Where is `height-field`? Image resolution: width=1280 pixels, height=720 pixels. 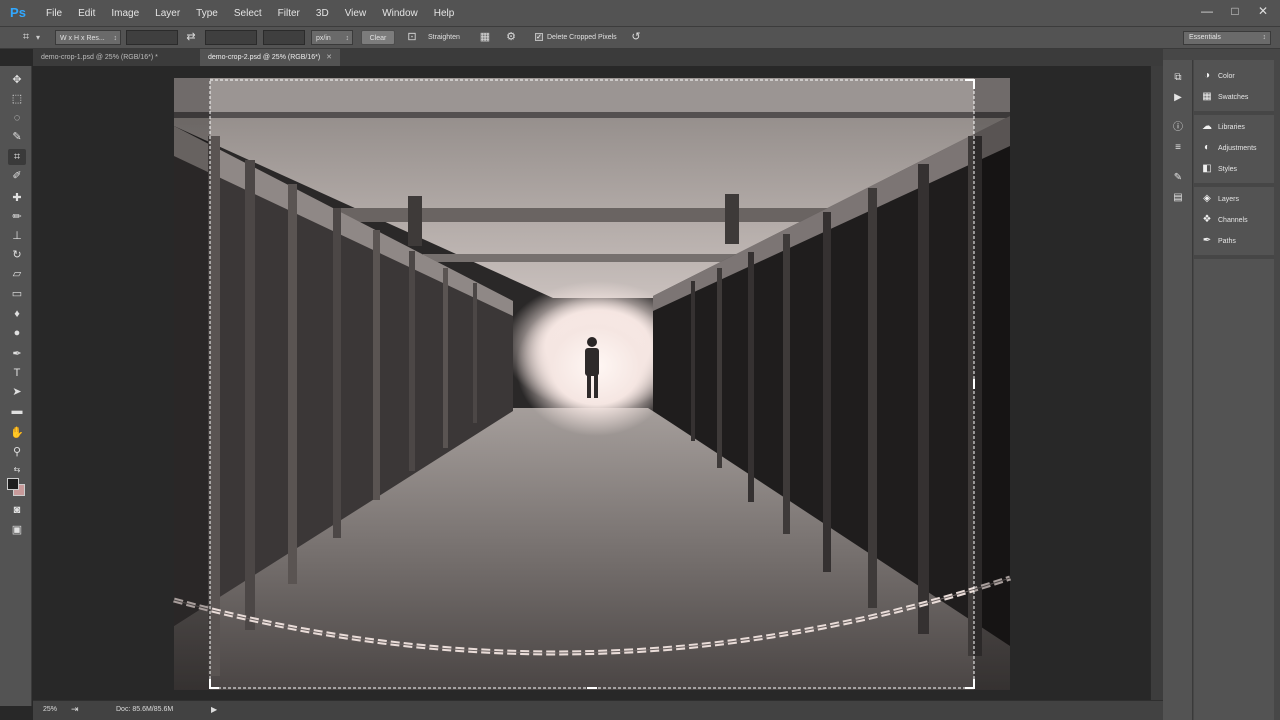
height-field is located at coordinates (231, 37).